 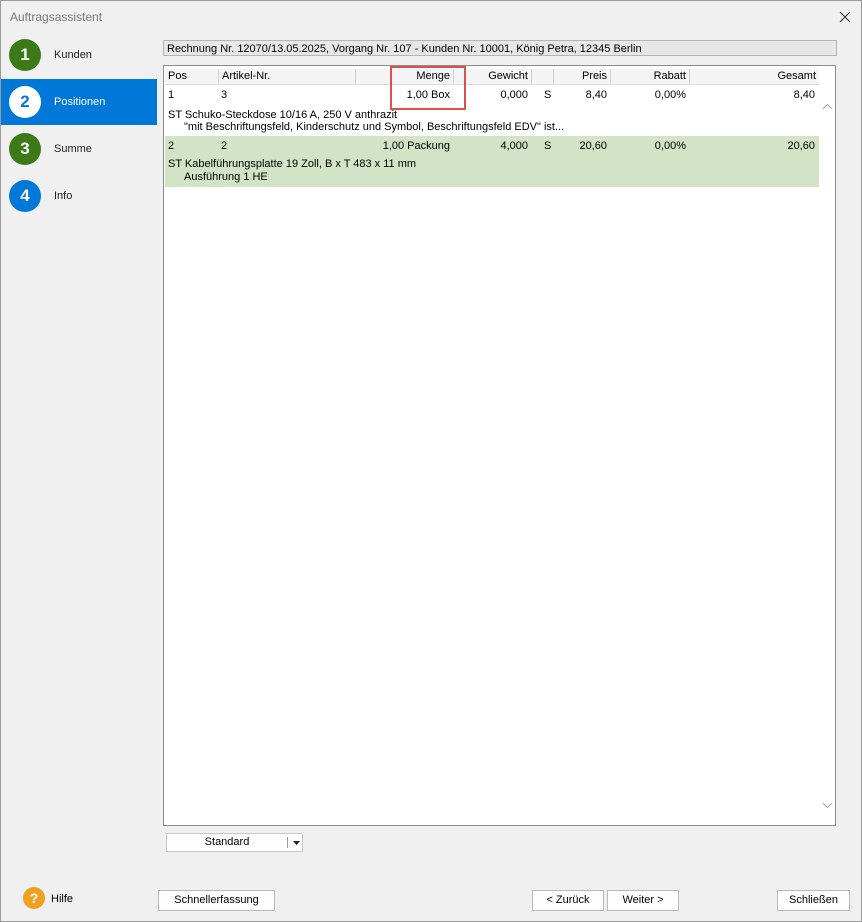 I want to click on cell-gesamt: 8,40, so click(x=804, y=95).